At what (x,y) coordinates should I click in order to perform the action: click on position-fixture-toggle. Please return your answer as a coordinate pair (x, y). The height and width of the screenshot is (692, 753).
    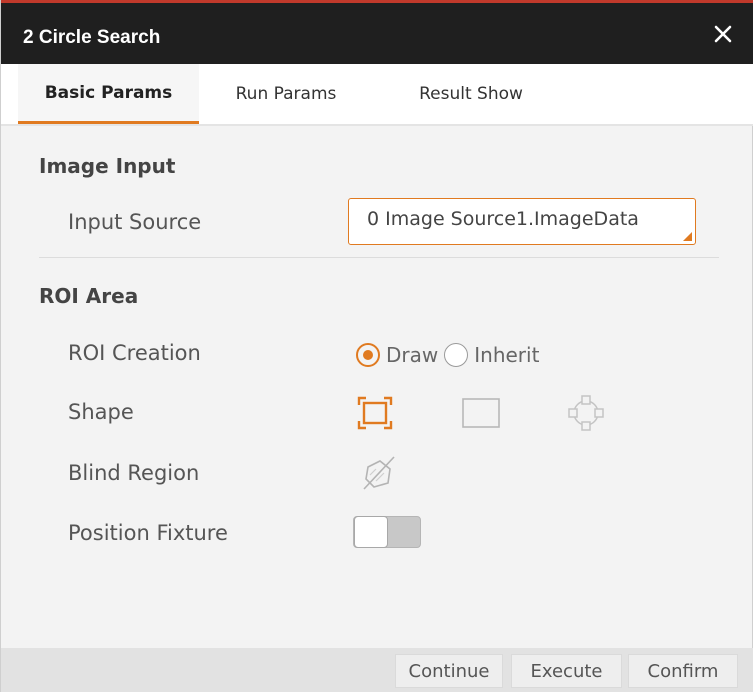
    Looking at the image, I should click on (387, 532).